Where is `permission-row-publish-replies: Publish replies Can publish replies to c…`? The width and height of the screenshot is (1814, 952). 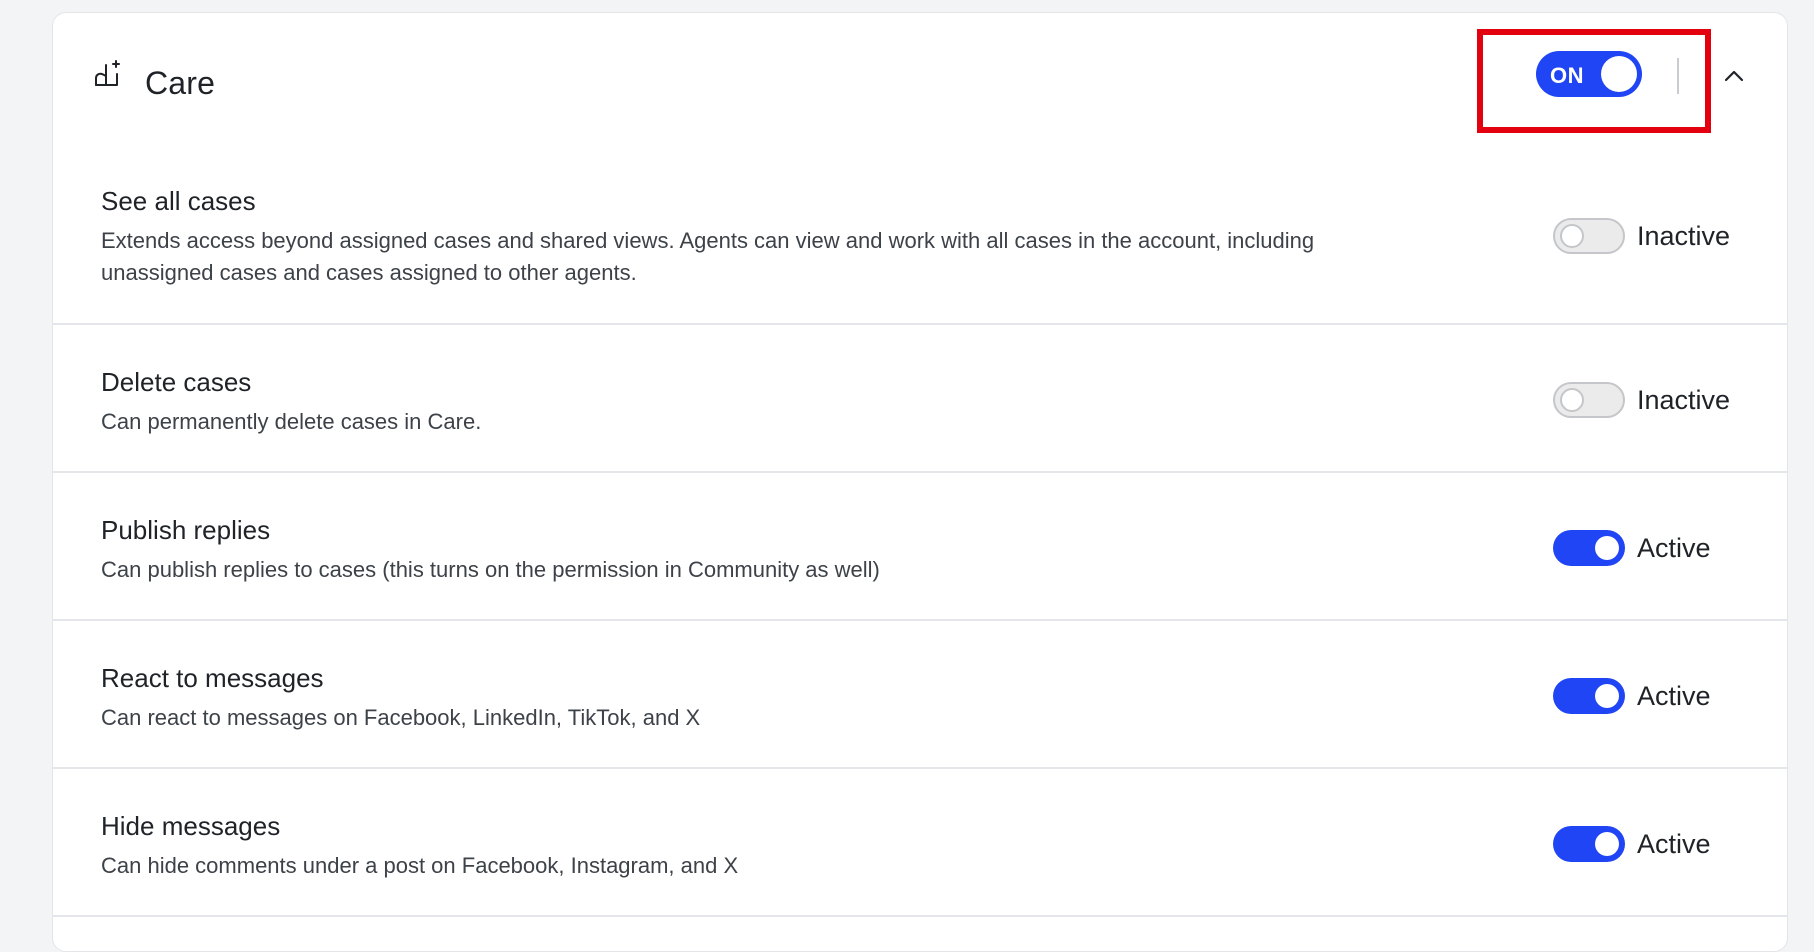
permission-row-publish-replies: Publish replies Can publish replies to c… is located at coordinates (920, 547).